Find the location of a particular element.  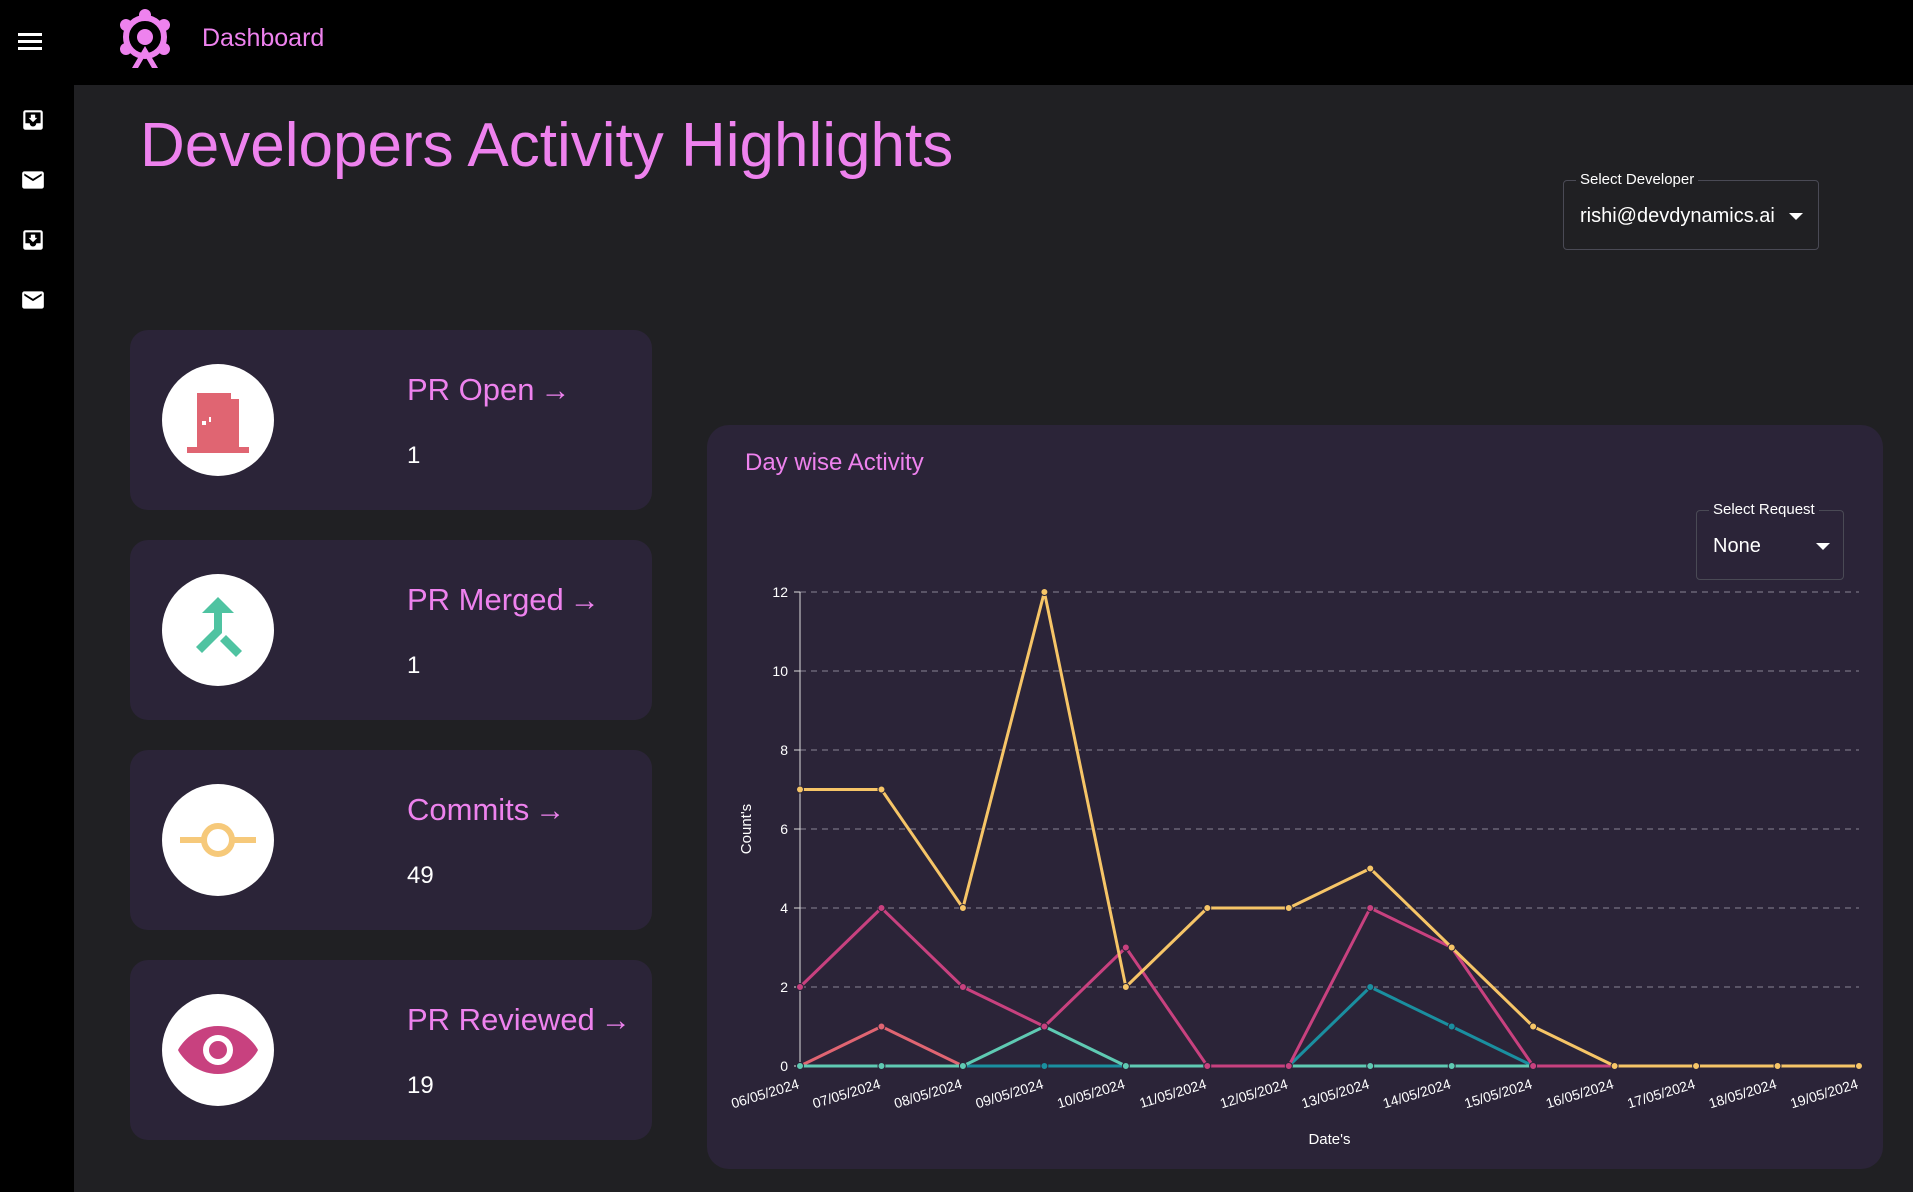

x-tick-label: 06/05/2024 is located at coordinates (765, 1094).